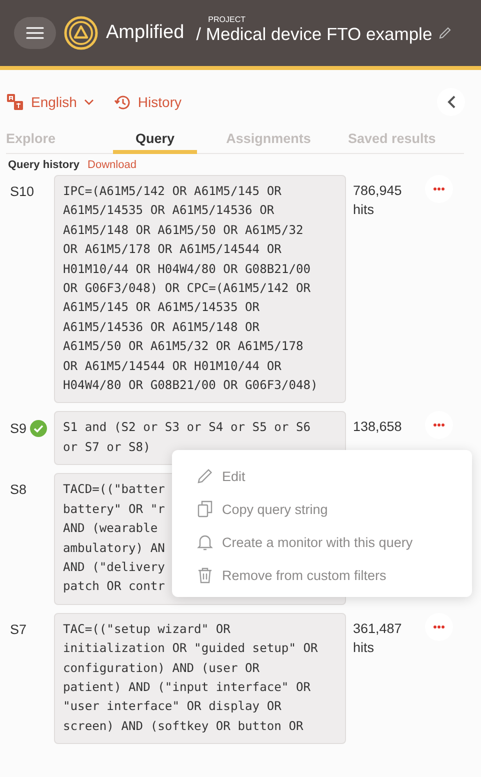  Describe the element at coordinates (227, 19) in the screenshot. I see `project-label: PROJECT` at that location.